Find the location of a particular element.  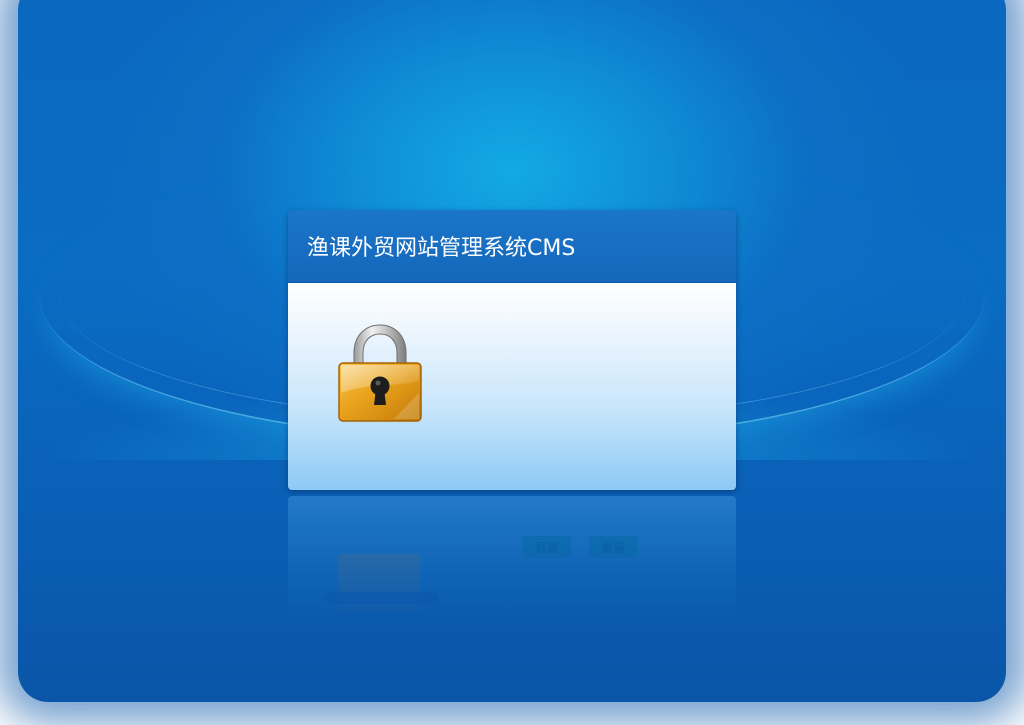

reflection-login-button: 登录 is located at coordinates (547, 547).